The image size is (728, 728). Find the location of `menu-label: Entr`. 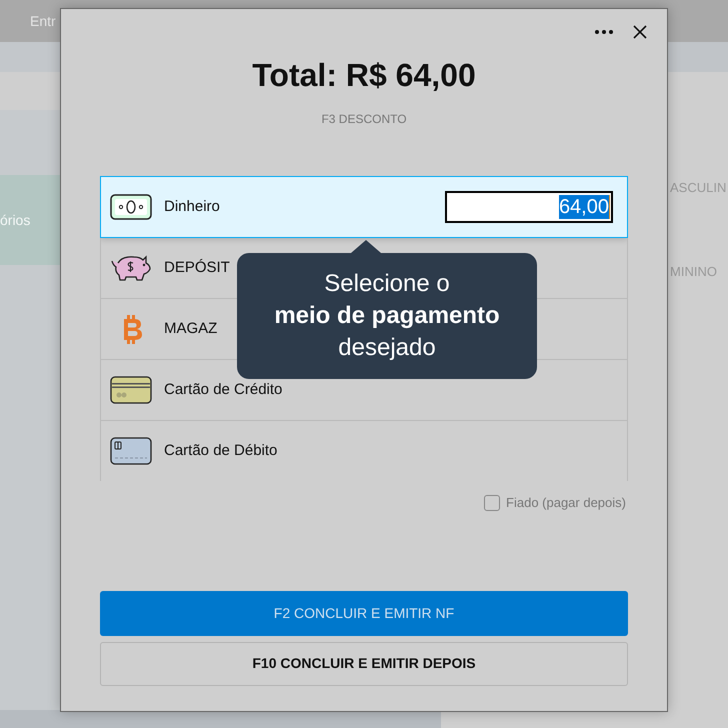

menu-label: Entr is located at coordinates (43, 21).